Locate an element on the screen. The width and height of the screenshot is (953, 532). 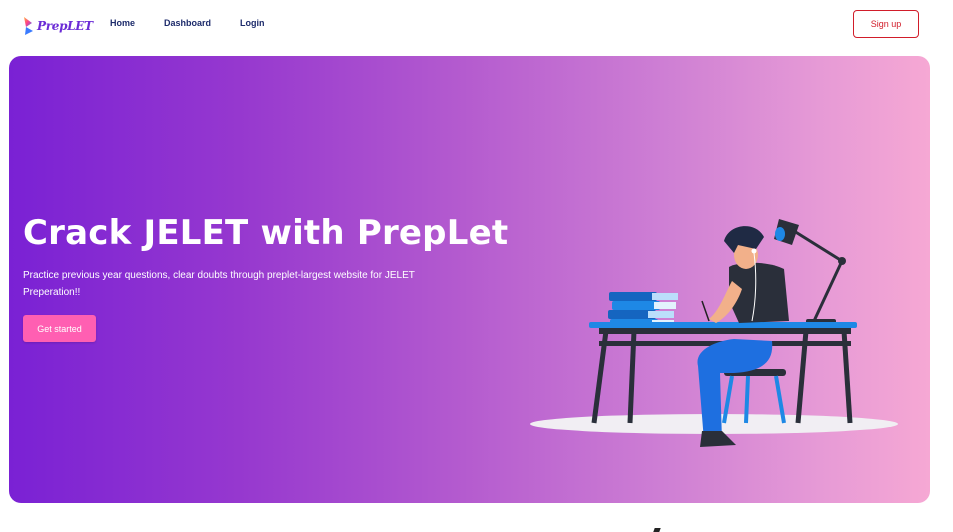
nav-dashboard-link: Dashboard is located at coordinates (187, 23).